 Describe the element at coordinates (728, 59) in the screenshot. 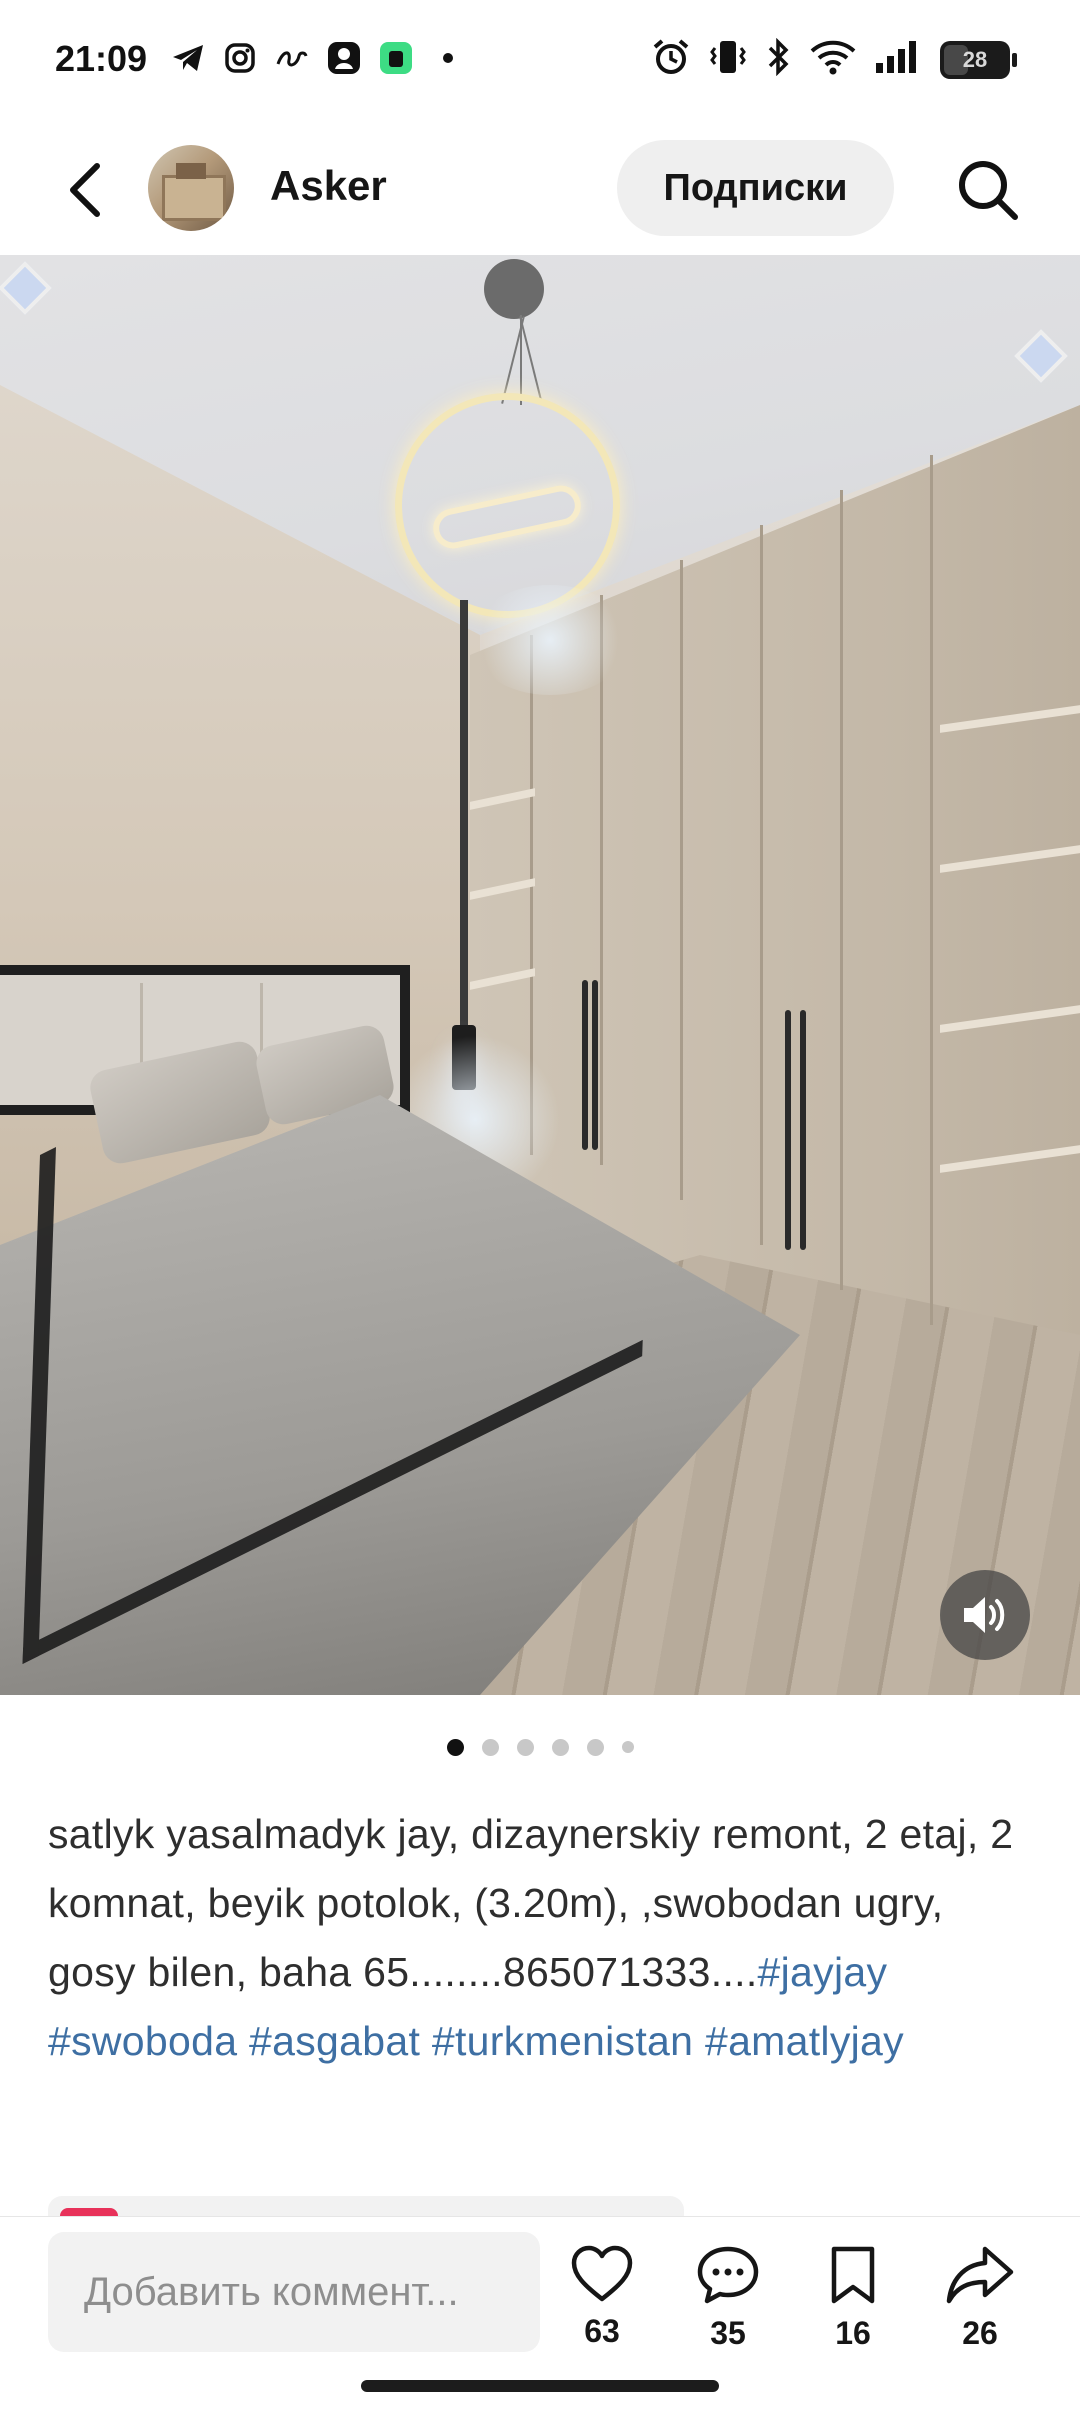

I see `vibrate-icon` at that location.